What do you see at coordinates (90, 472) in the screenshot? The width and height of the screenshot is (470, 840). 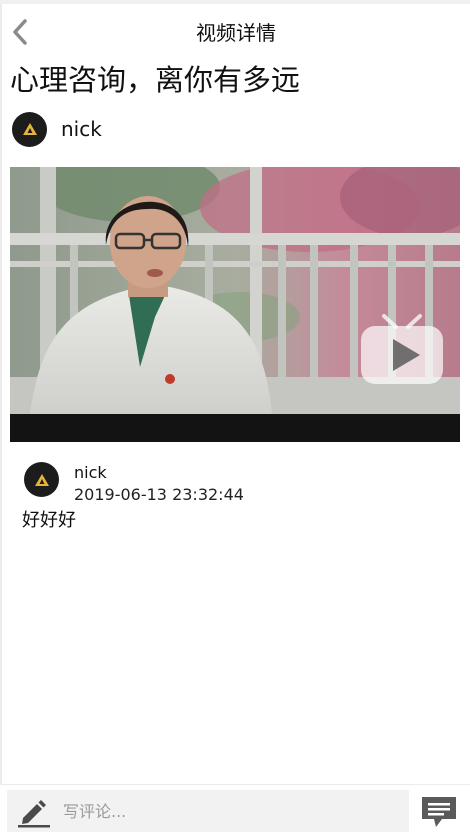 I see `comment-author: nick` at bounding box center [90, 472].